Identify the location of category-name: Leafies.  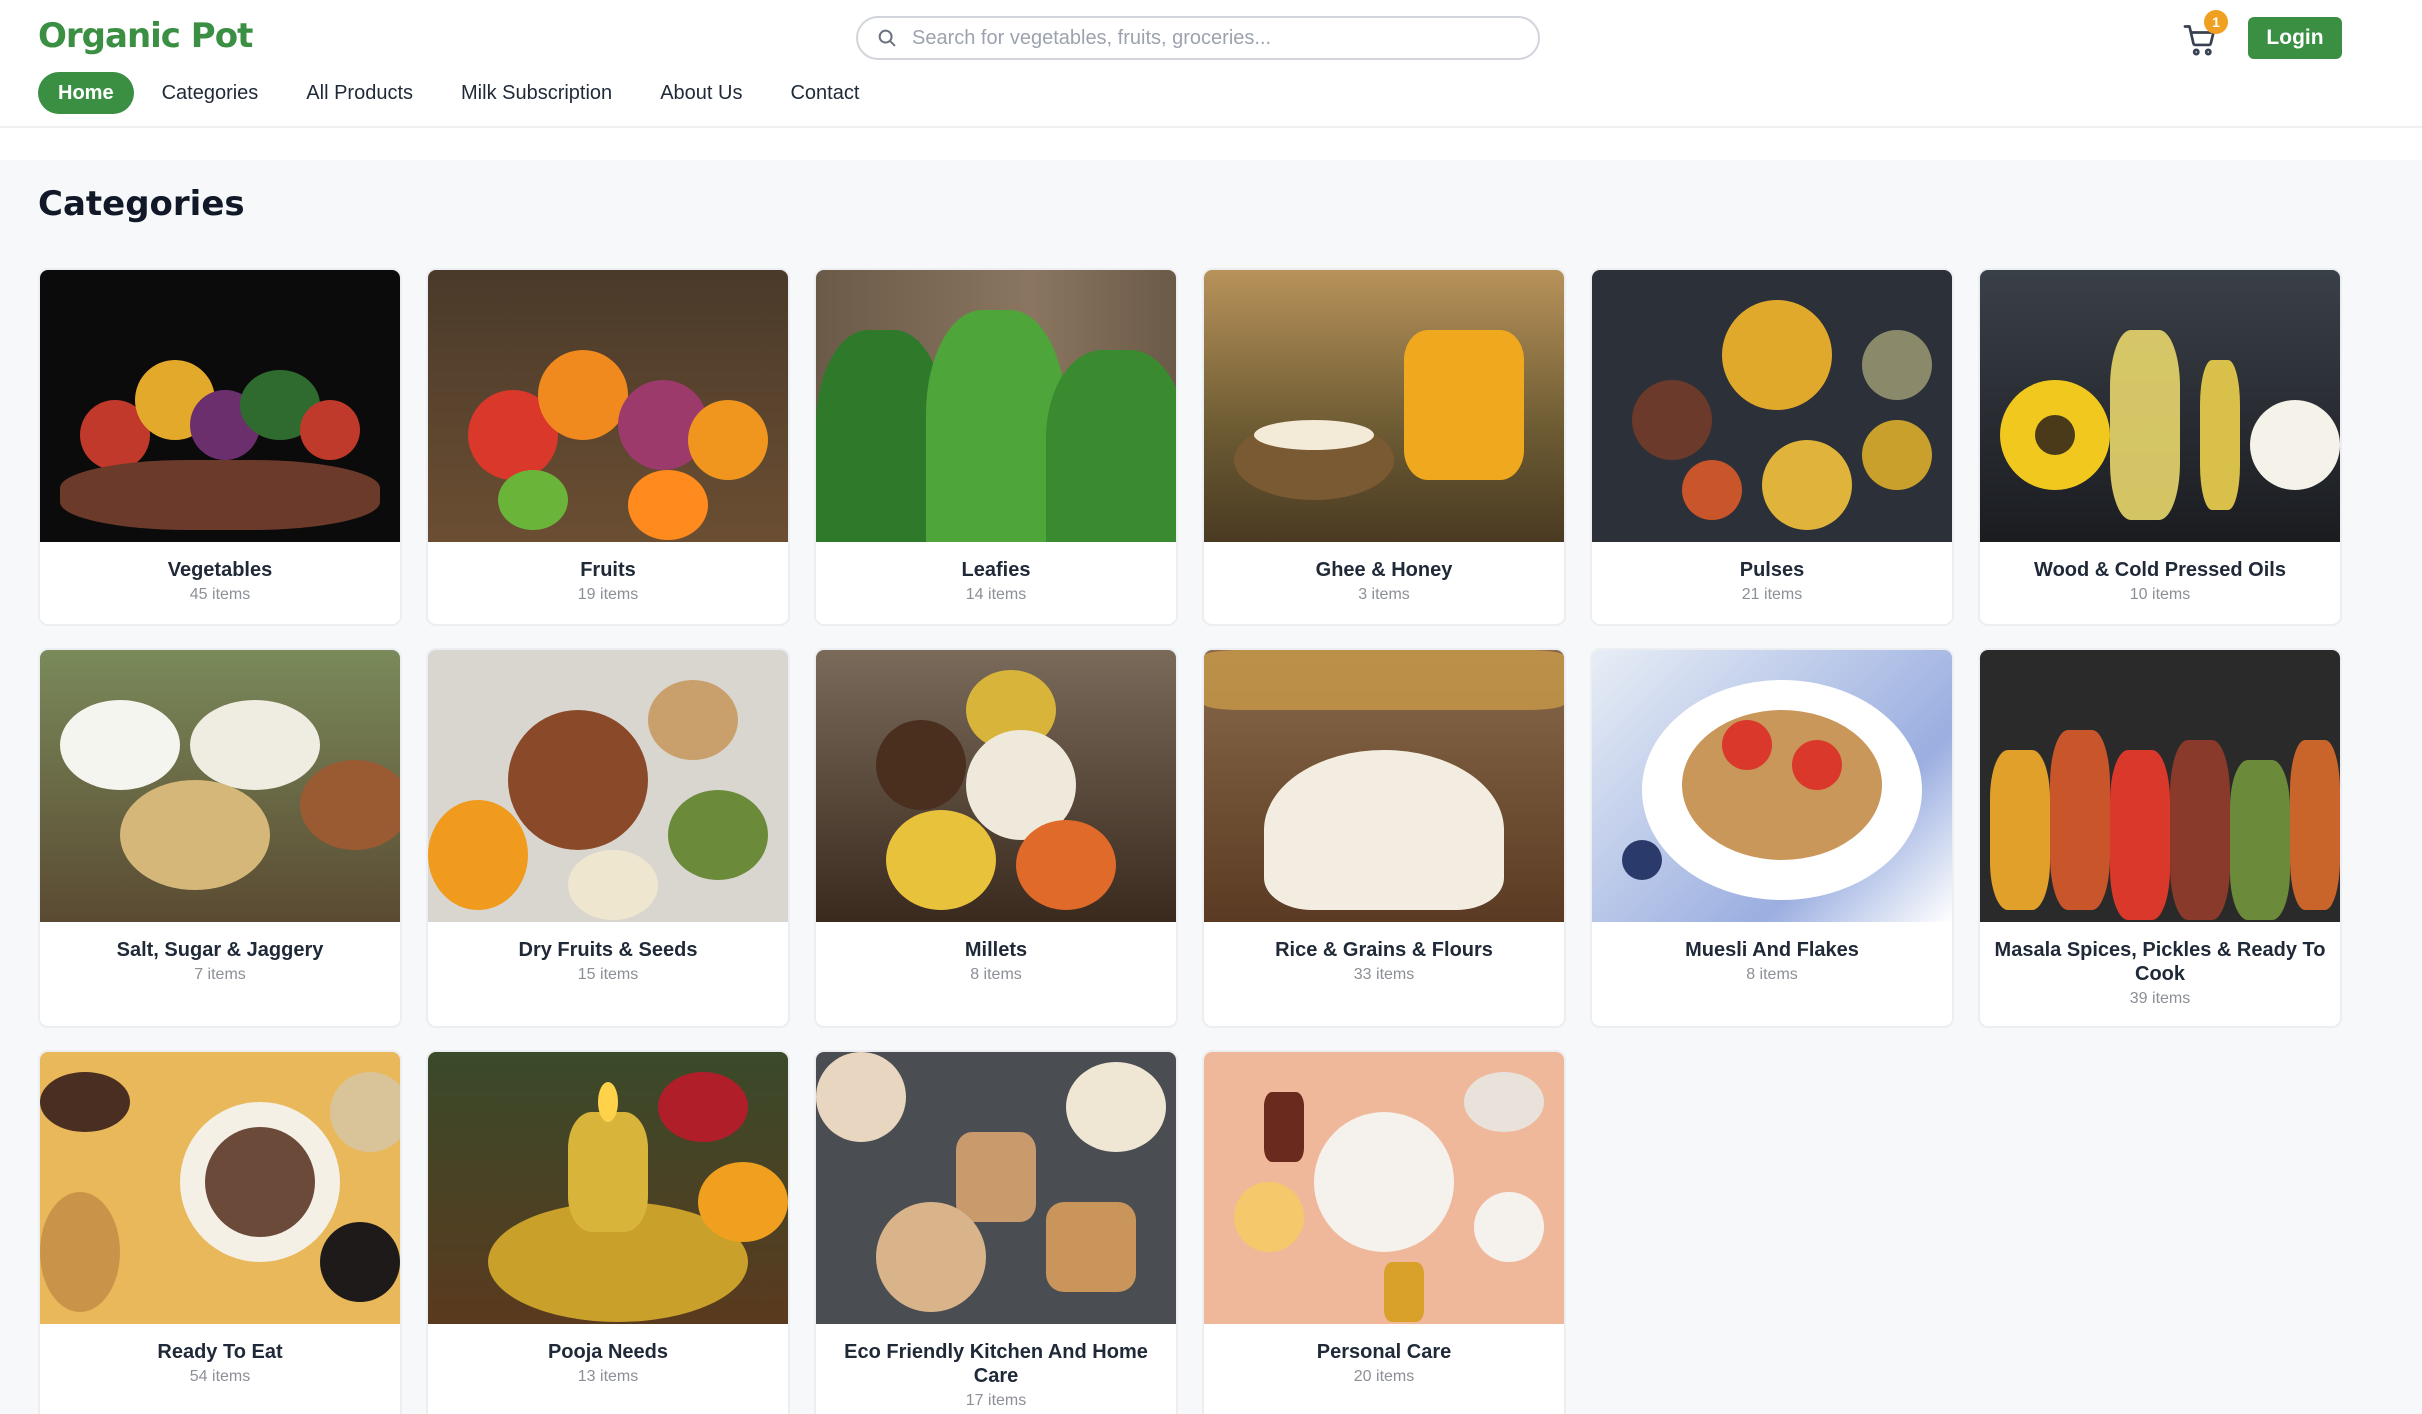
(996, 570).